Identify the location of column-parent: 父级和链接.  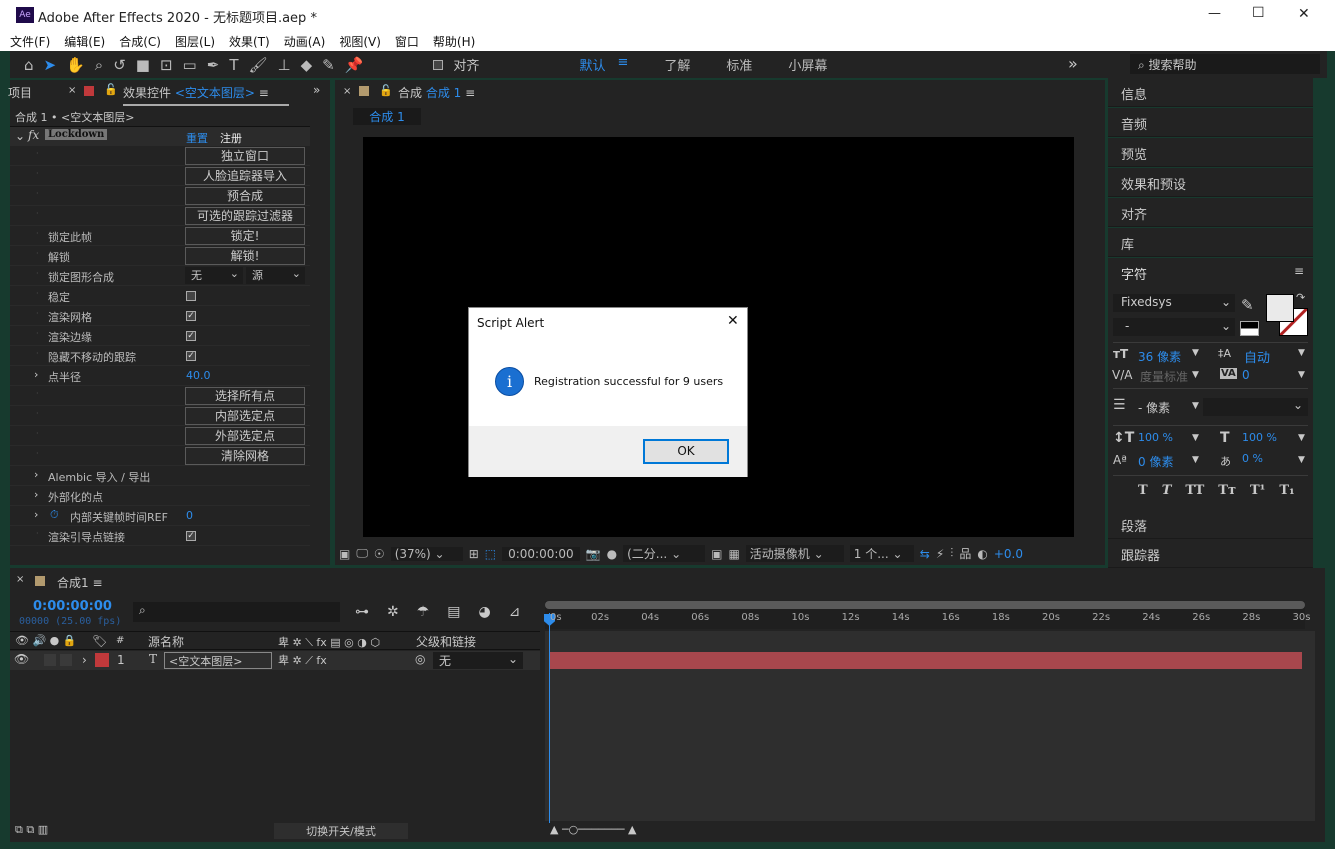
(446, 641).